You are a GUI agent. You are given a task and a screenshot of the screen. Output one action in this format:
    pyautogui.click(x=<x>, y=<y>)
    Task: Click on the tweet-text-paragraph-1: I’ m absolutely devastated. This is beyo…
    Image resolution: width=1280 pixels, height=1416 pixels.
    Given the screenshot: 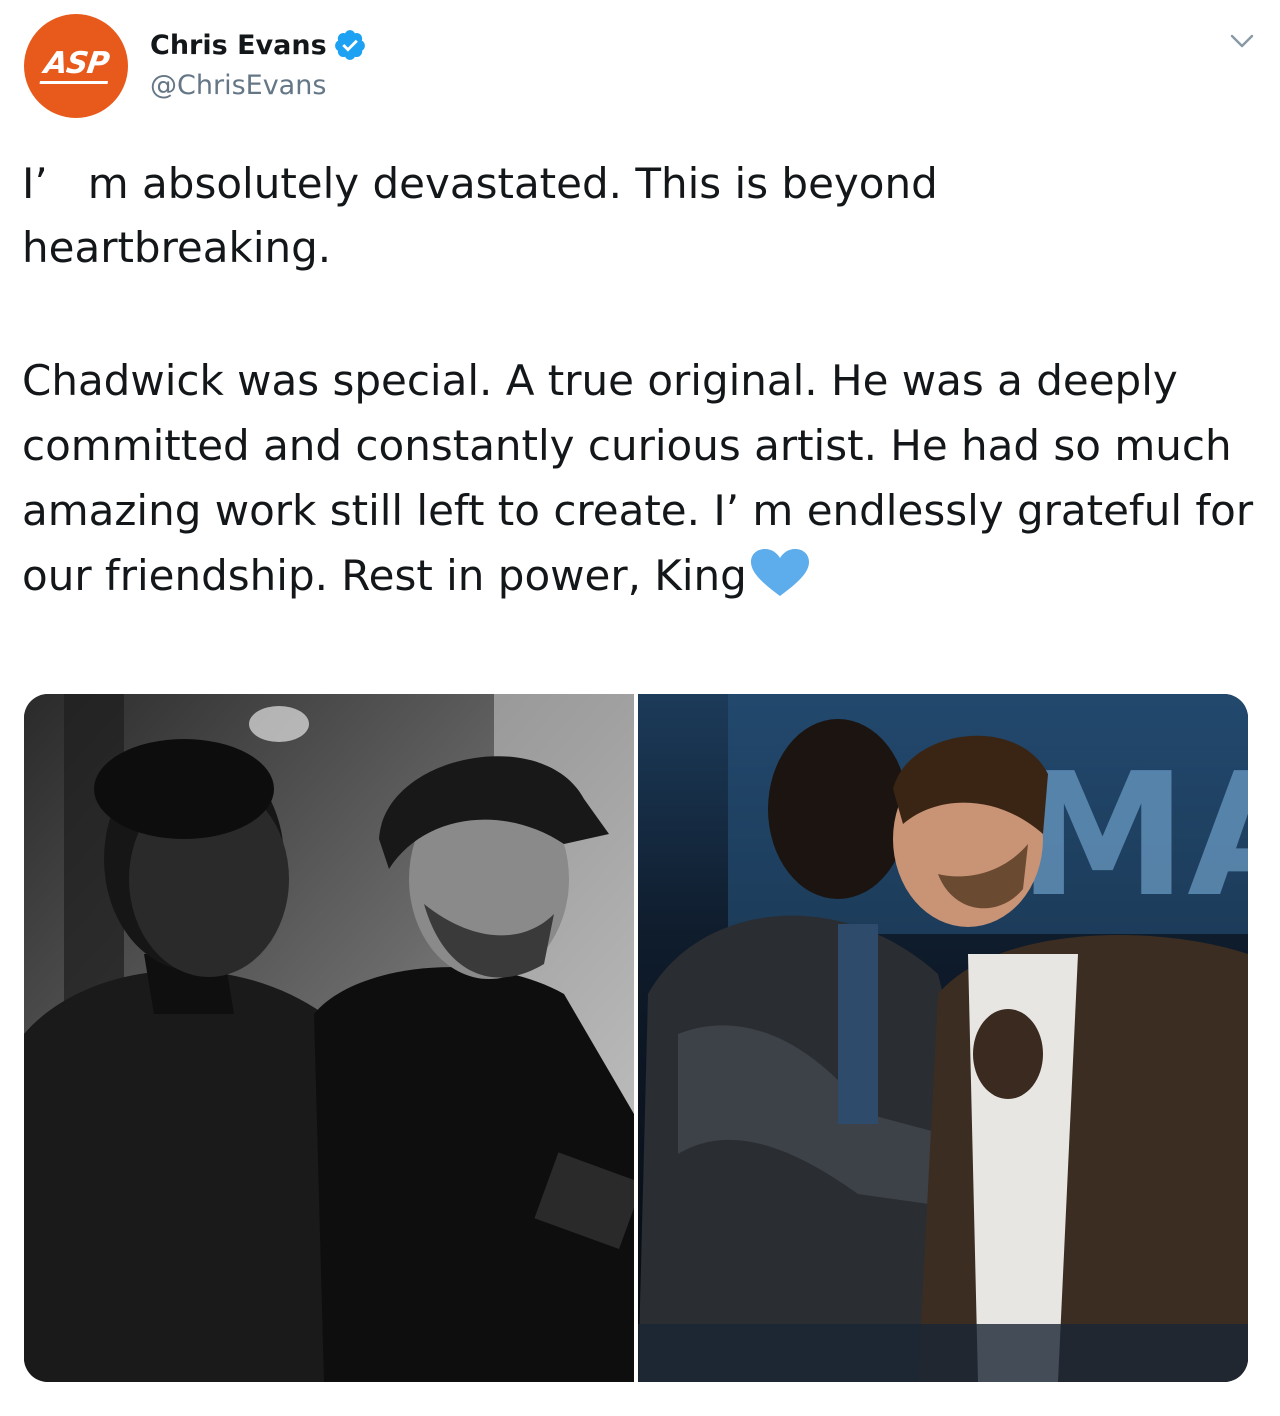 What is the action you would take?
    pyautogui.click(x=480, y=215)
    